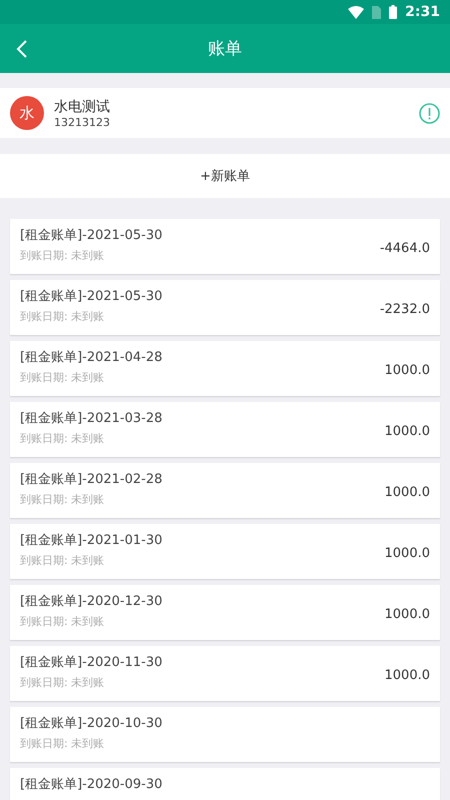 The height and width of the screenshot is (800, 450). What do you see at coordinates (92, 663) in the screenshot?
I see `bill-title: [租金账单]-2020-11-30` at bounding box center [92, 663].